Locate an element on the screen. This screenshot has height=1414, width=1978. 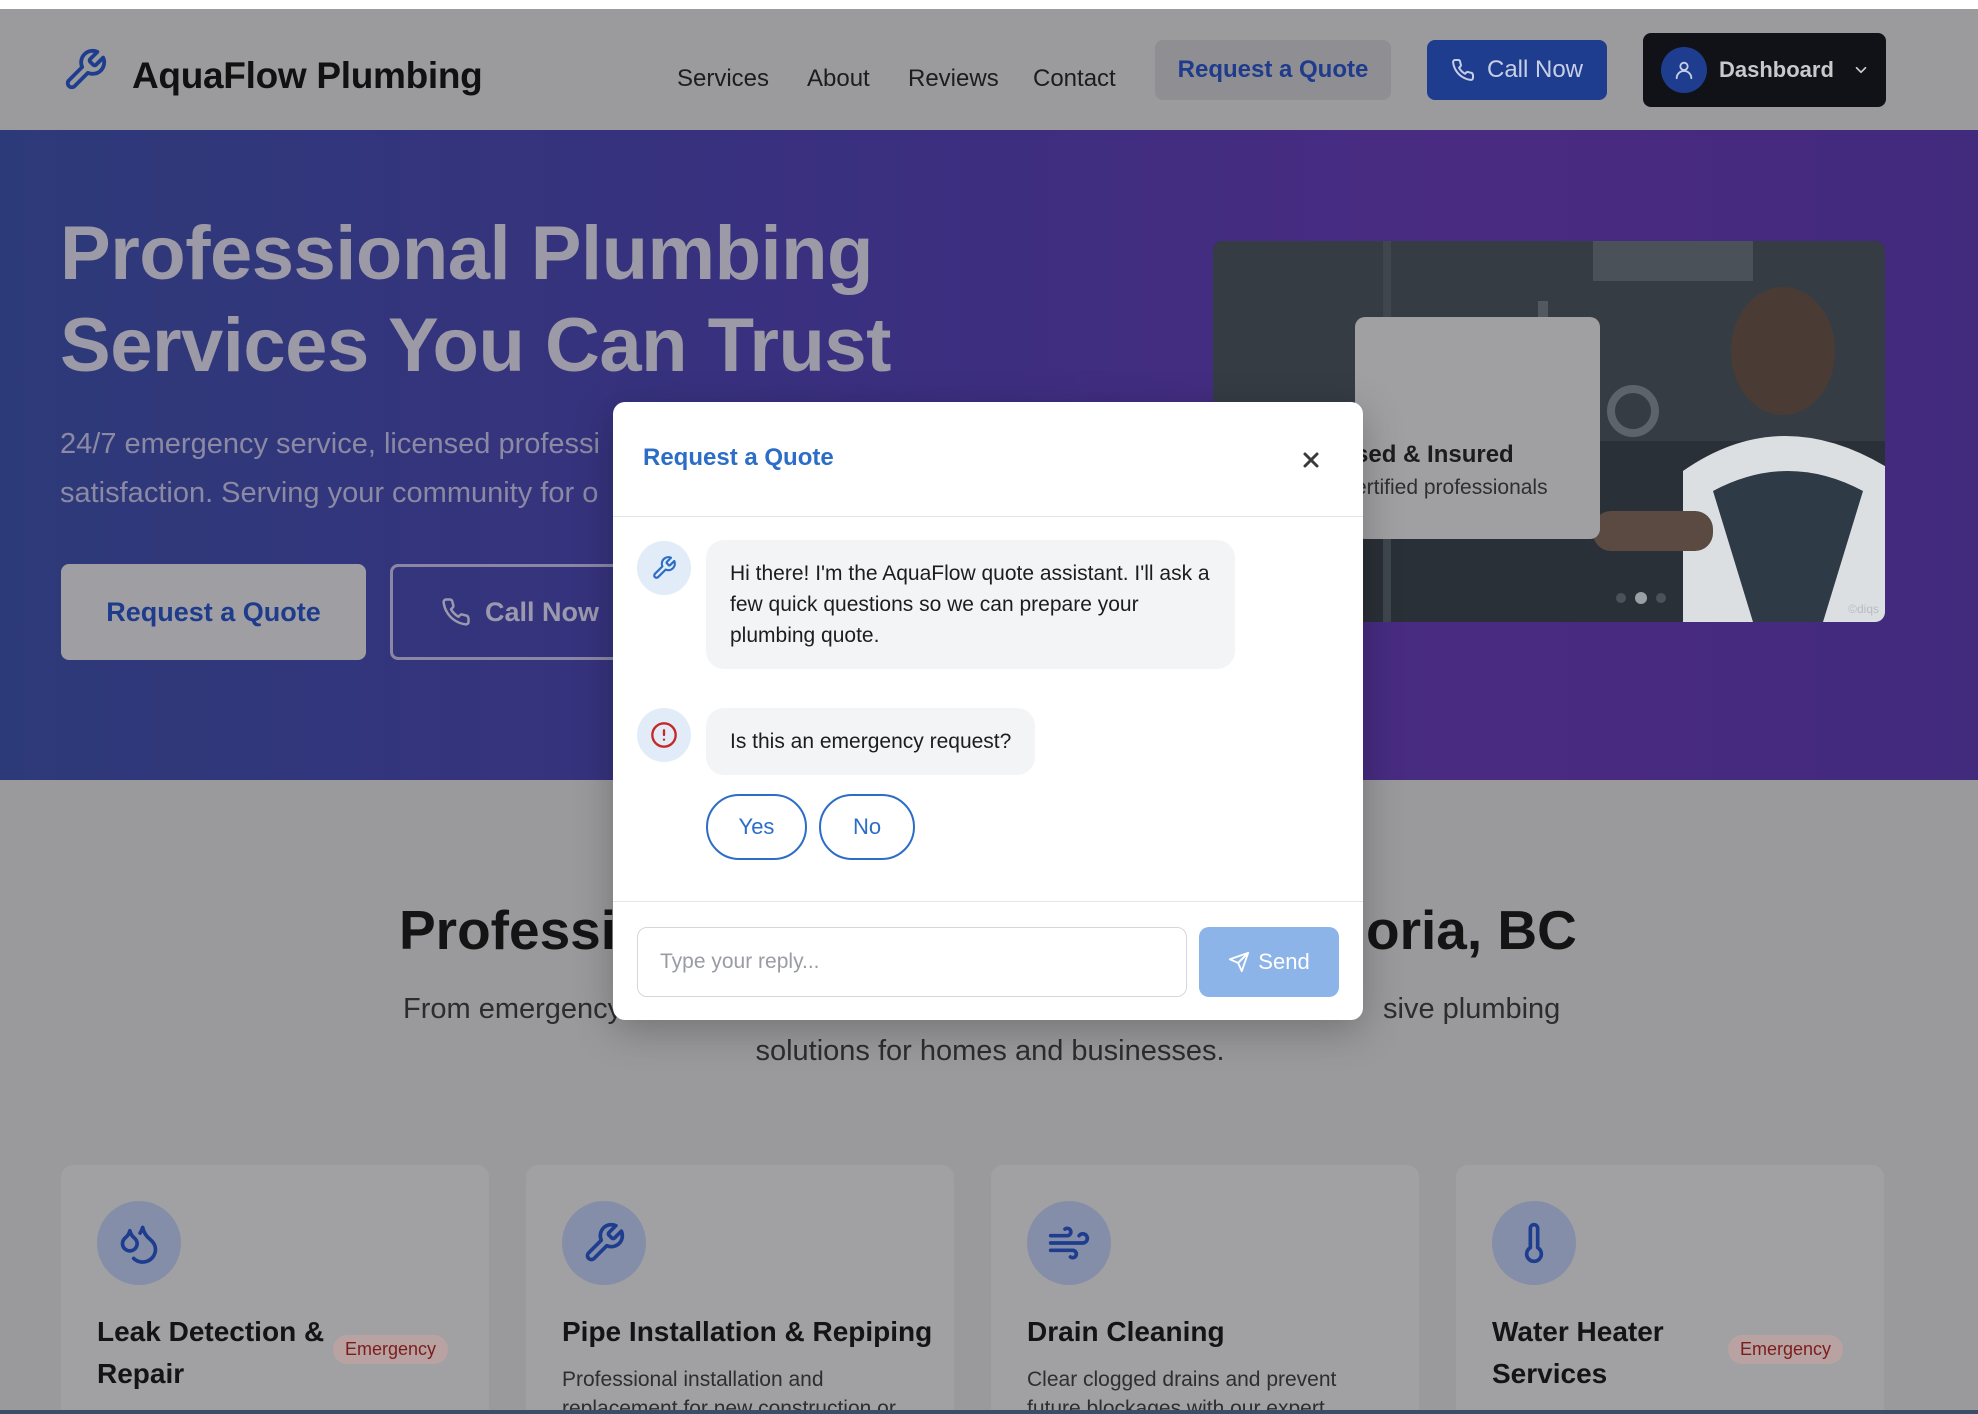
send-button: Send is located at coordinates (1269, 962).